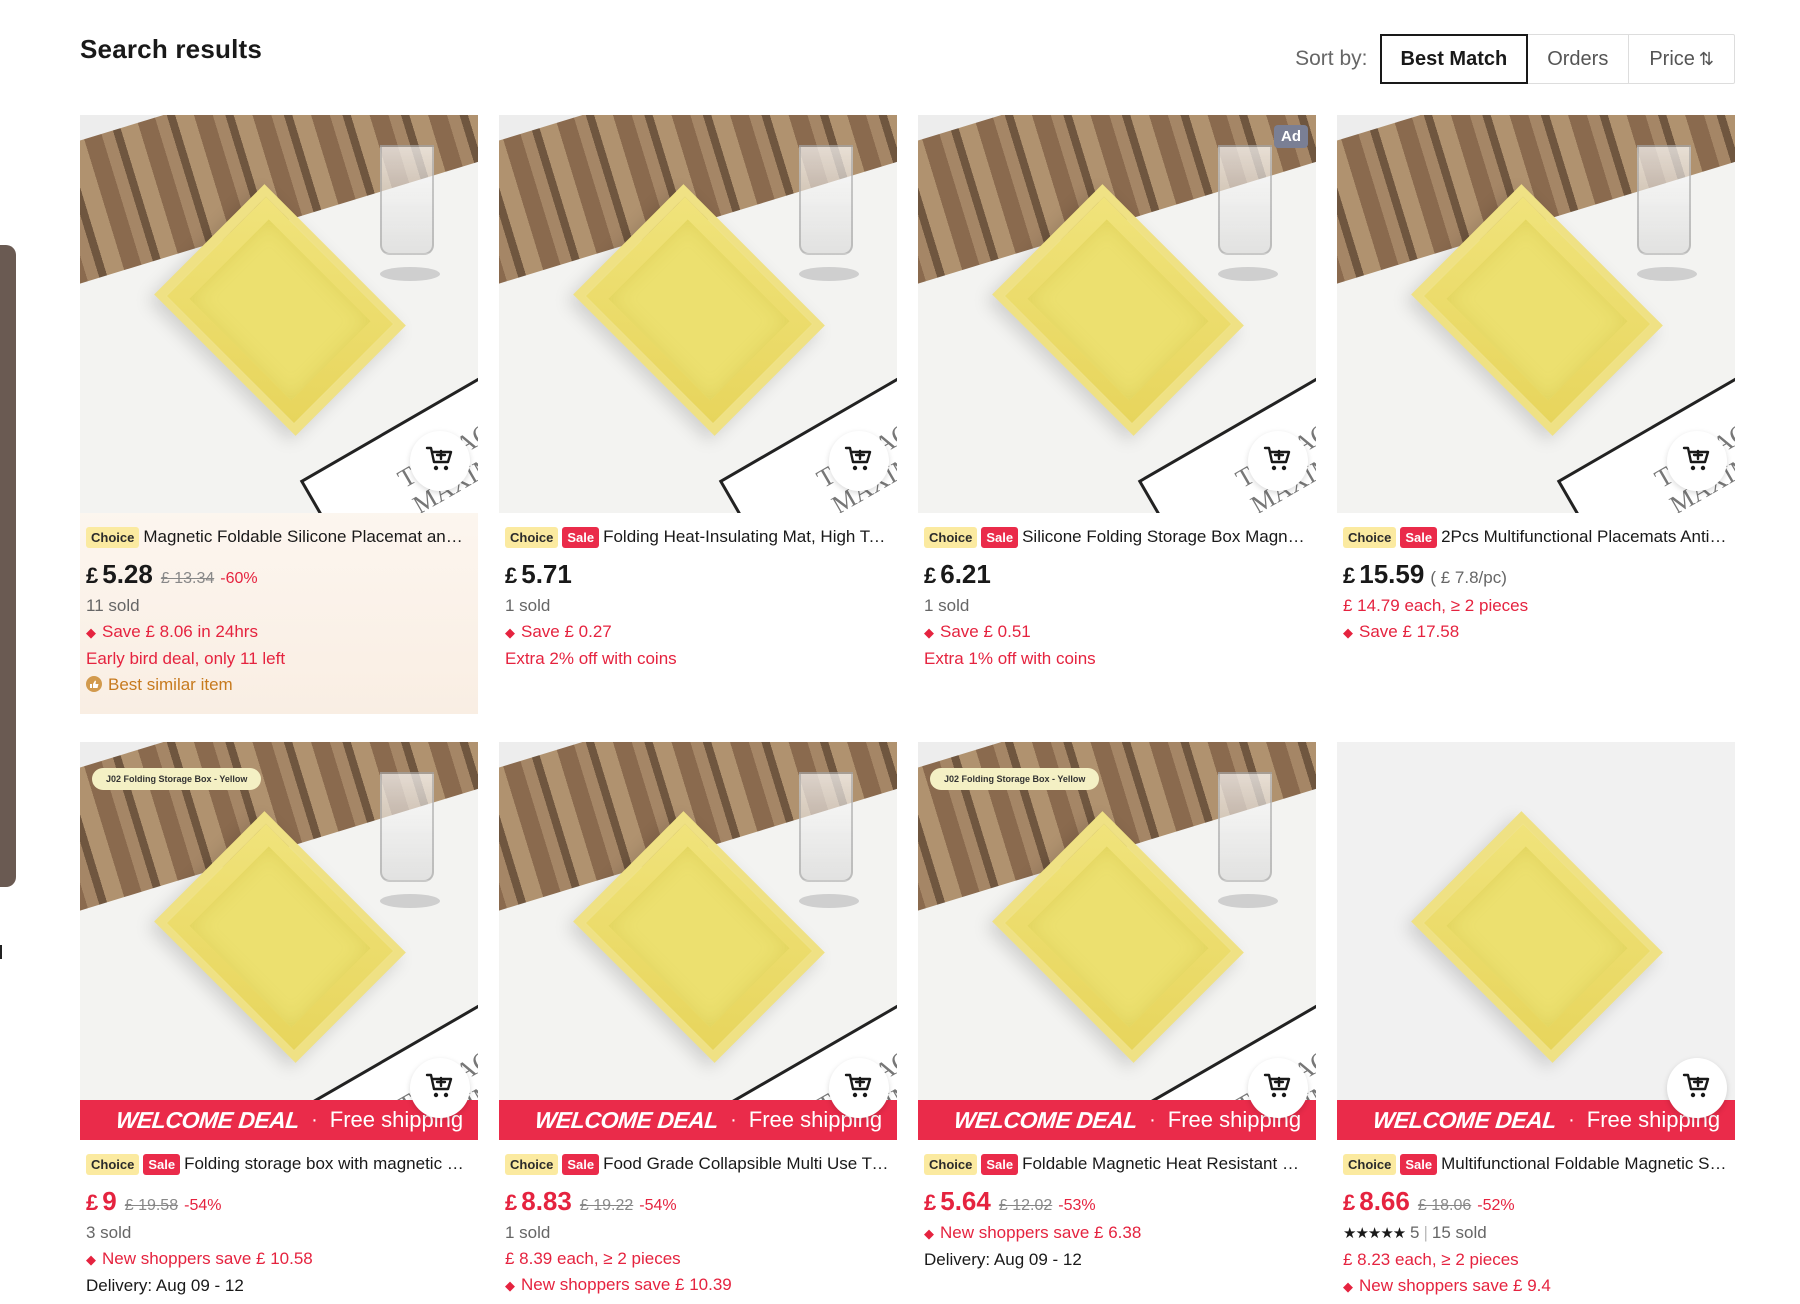 This screenshot has width=1800, height=1304. What do you see at coordinates (203, 1205) in the screenshot?
I see `discount-percent: -54%` at bounding box center [203, 1205].